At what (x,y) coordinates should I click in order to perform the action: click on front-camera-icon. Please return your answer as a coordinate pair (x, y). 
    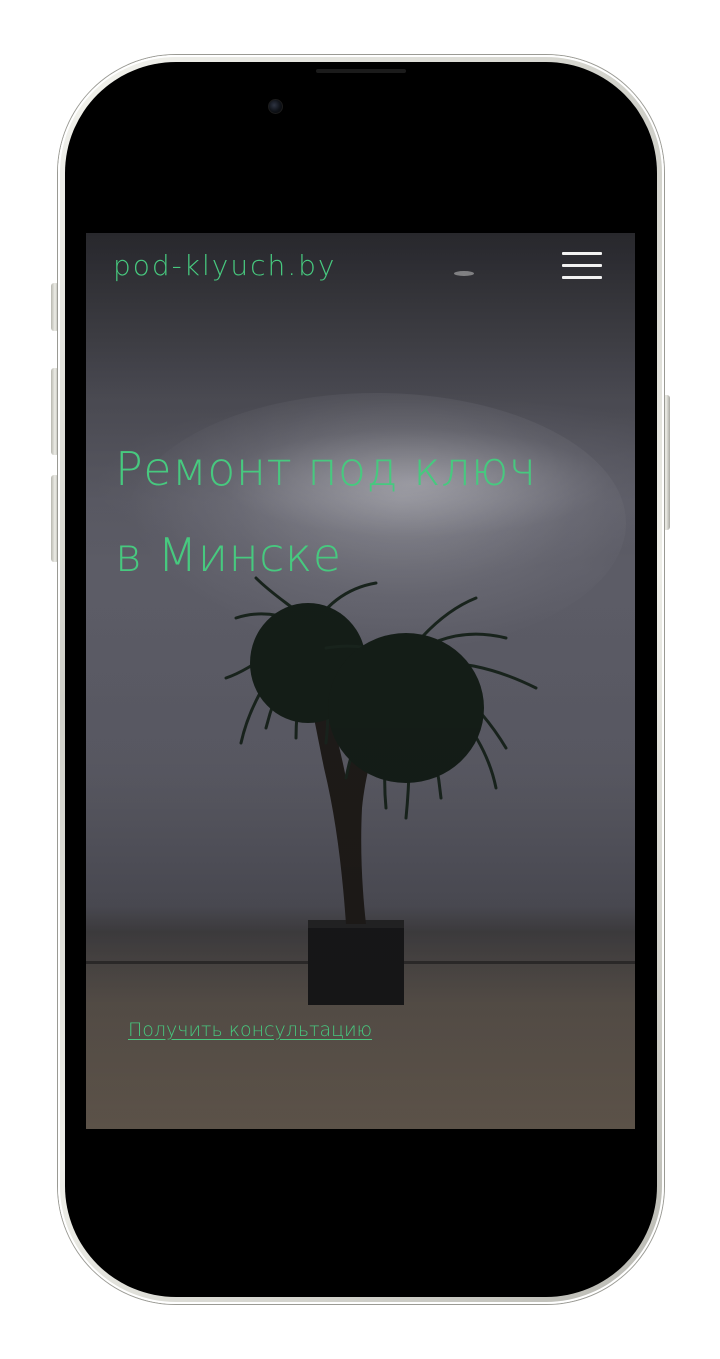
    Looking at the image, I should click on (275, 106).